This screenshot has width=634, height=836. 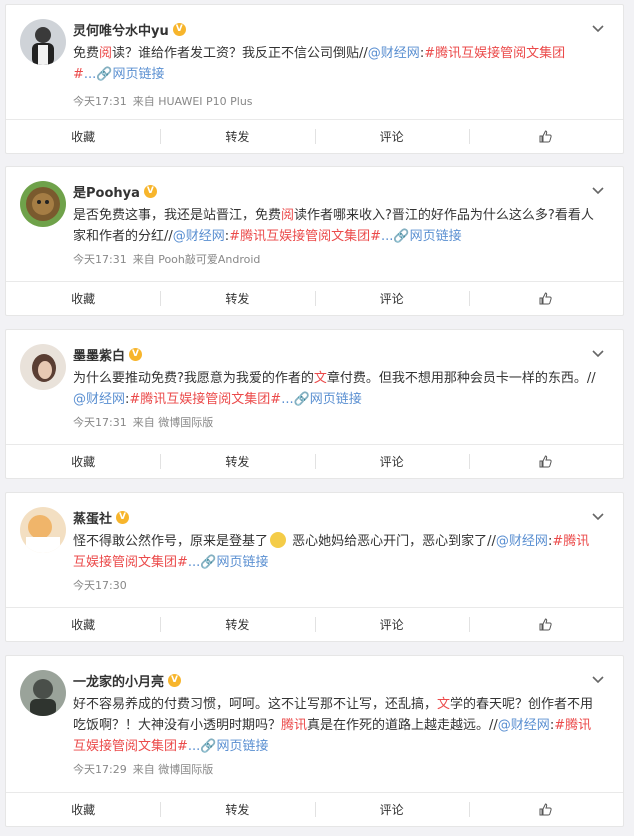 What do you see at coordinates (106, 191) in the screenshot?
I see `username: 是Poohya` at bounding box center [106, 191].